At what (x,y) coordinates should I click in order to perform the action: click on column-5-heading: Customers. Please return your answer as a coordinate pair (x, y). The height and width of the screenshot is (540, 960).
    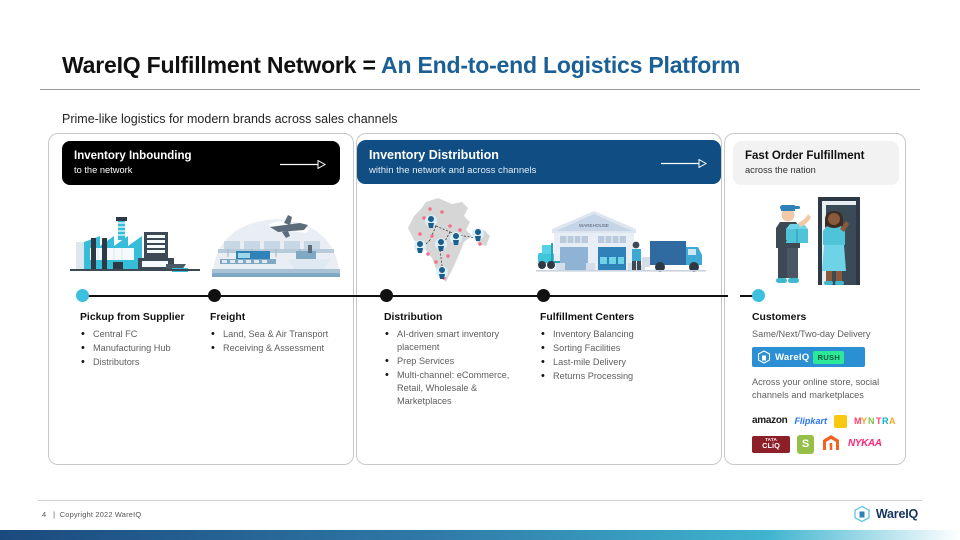
    Looking at the image, I should click on (779, 317).